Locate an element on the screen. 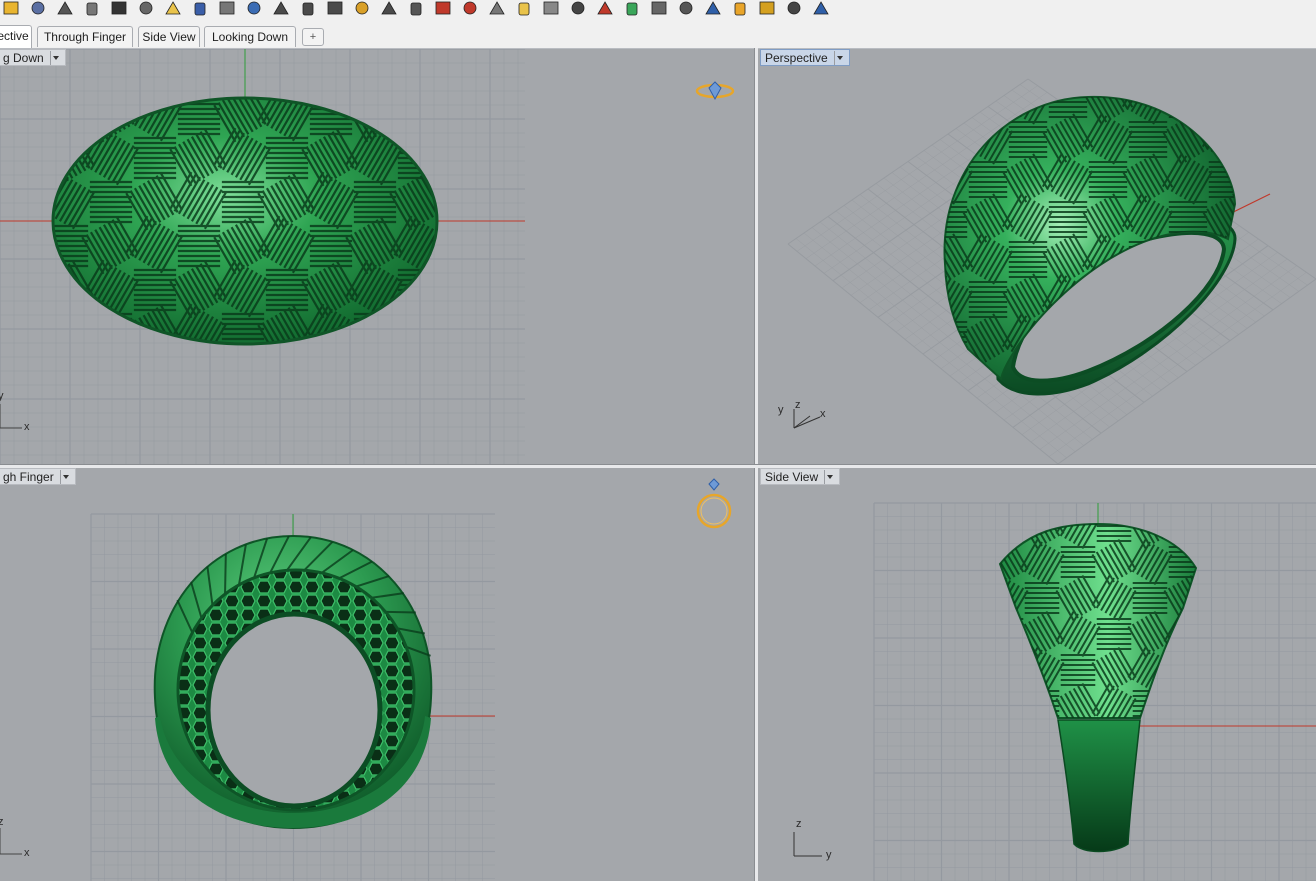  viewport-label-side-view: Side View is located at coordinates (800, 476).